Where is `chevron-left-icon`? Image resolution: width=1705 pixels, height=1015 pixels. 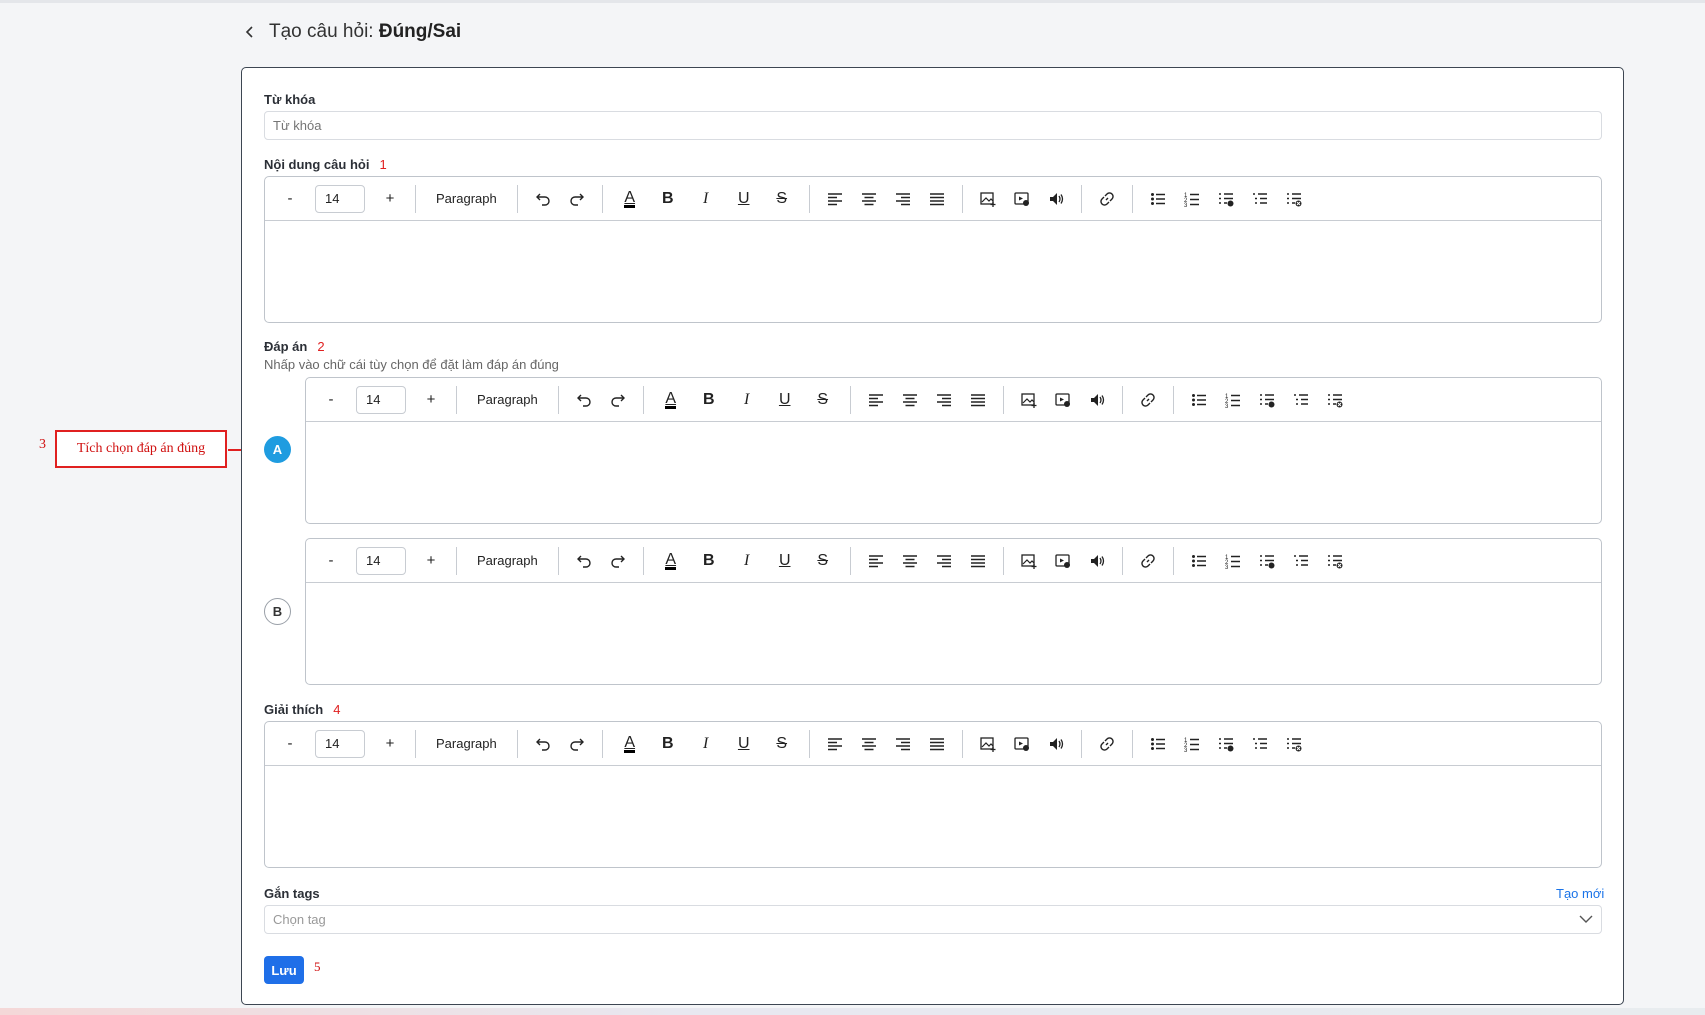 chevron-left-icon is located at coordinates (250, 32).